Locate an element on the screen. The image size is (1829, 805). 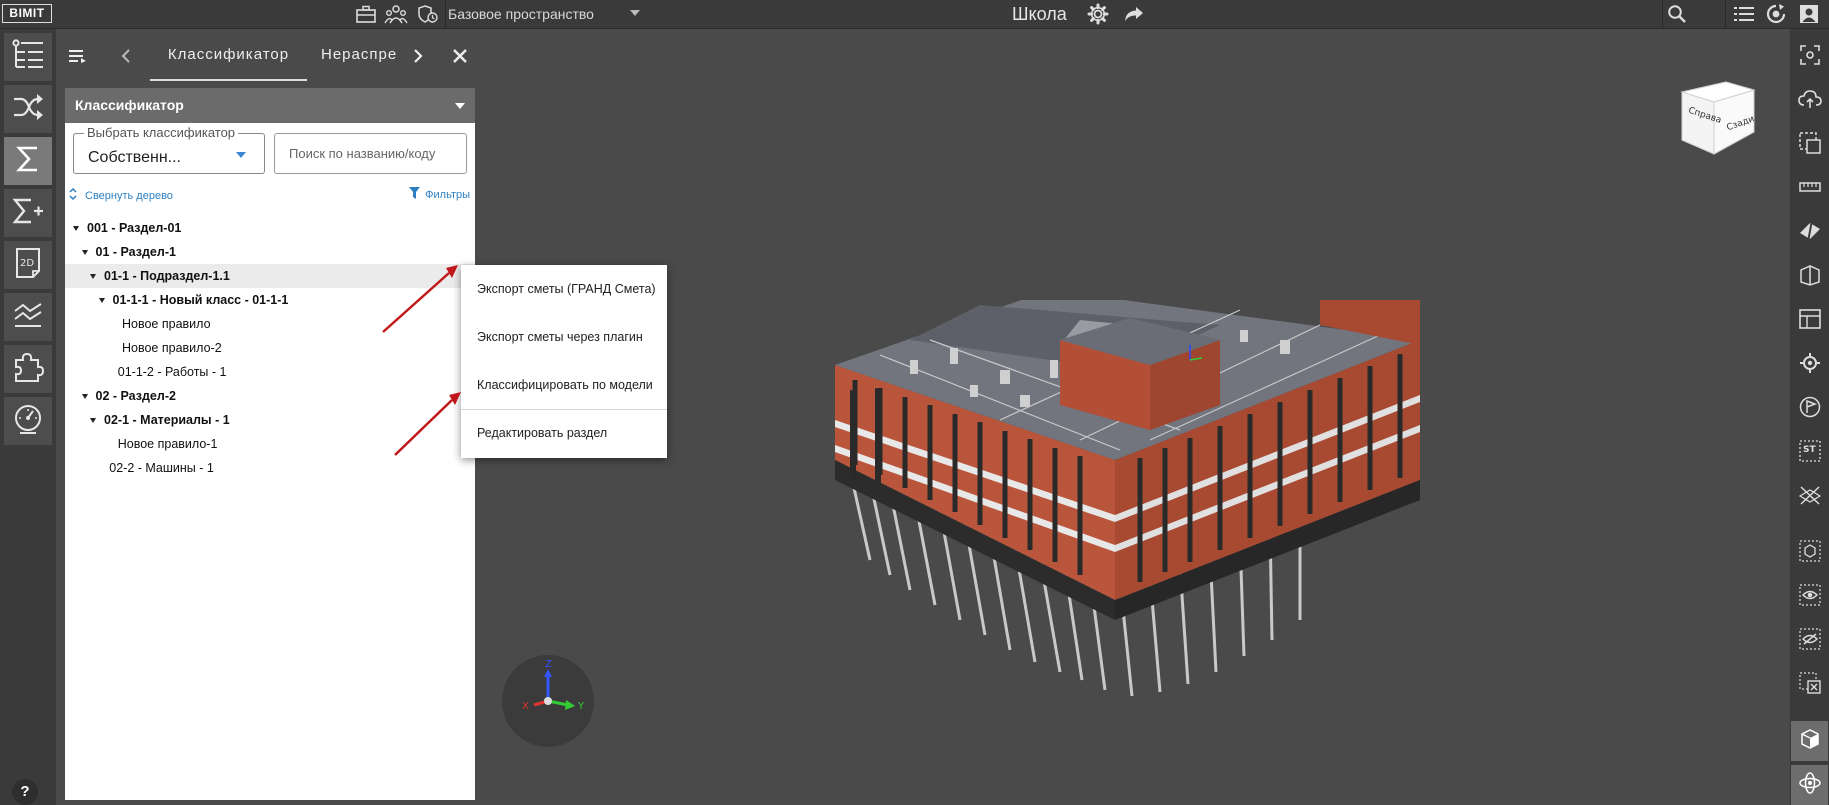
split-view-icon is located at coordinates (1810, 277).